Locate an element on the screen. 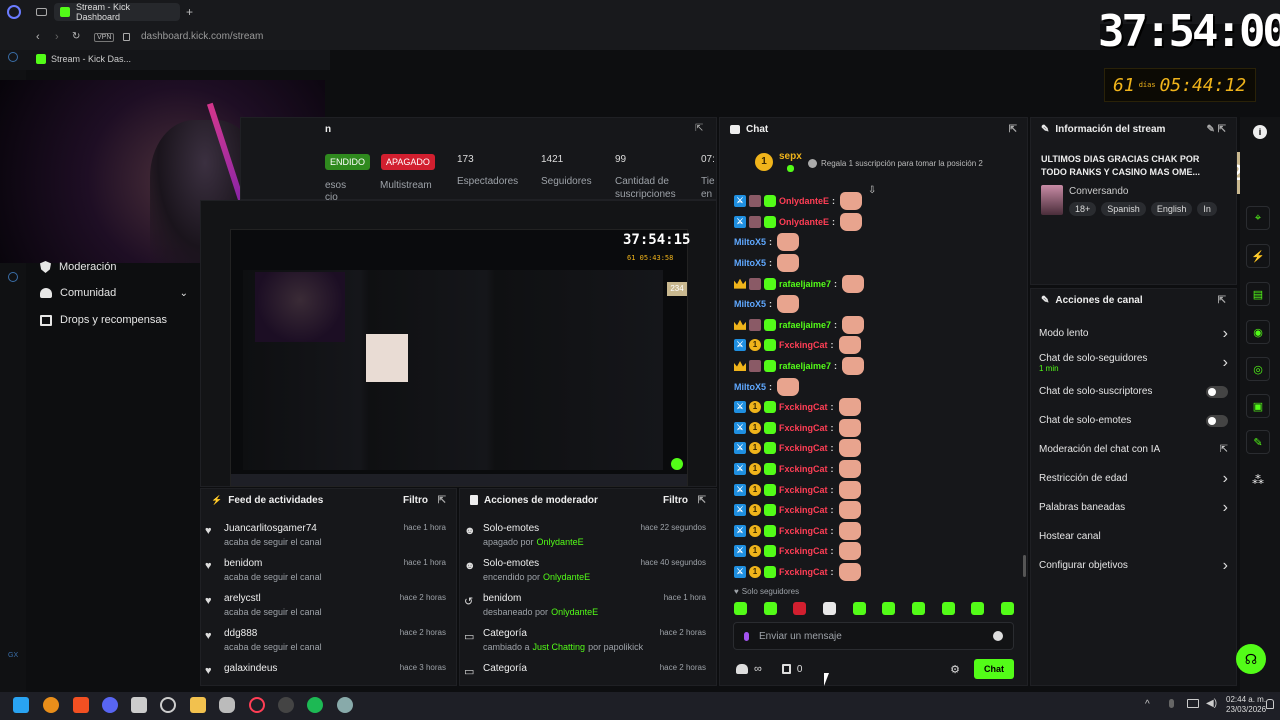 Image resolution: width=1280 pixels, height=720 pixels. nav-moderation: Moderación is located at coordinates (78, 267).